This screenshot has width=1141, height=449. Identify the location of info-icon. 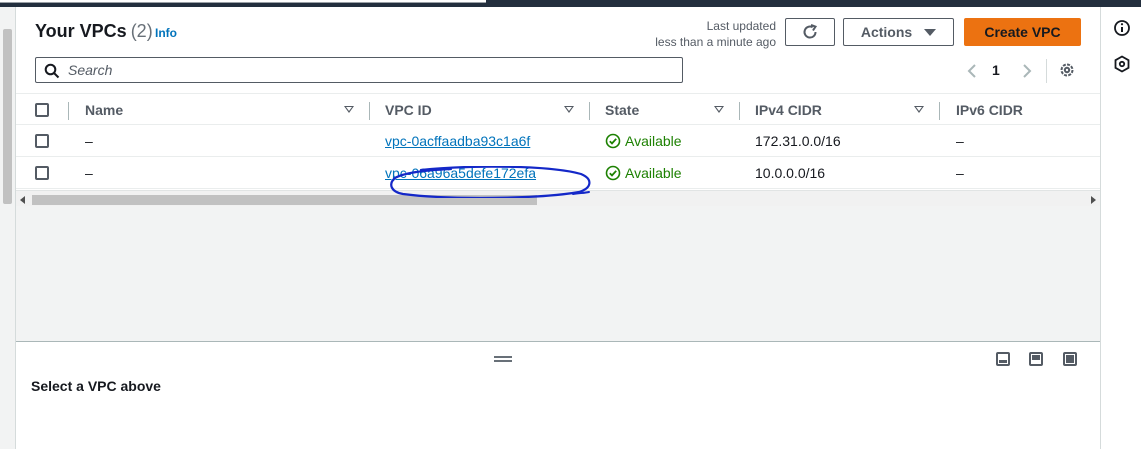
(1122, 28).